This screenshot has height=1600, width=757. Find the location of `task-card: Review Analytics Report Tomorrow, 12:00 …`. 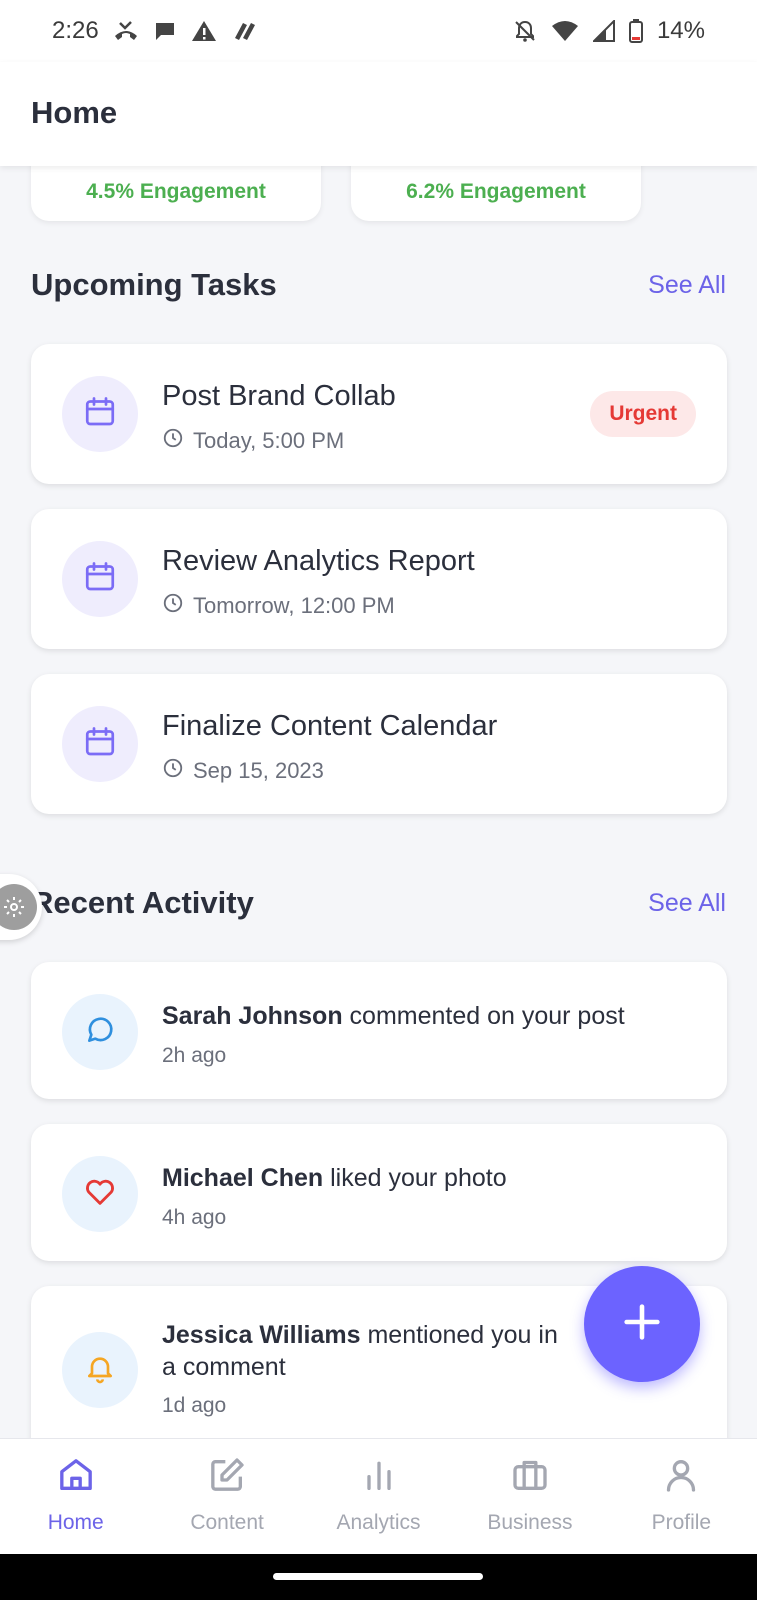

task-card: Review Analytics Report Tomorrow, 12:00 … is located at coordinates (379, 579).